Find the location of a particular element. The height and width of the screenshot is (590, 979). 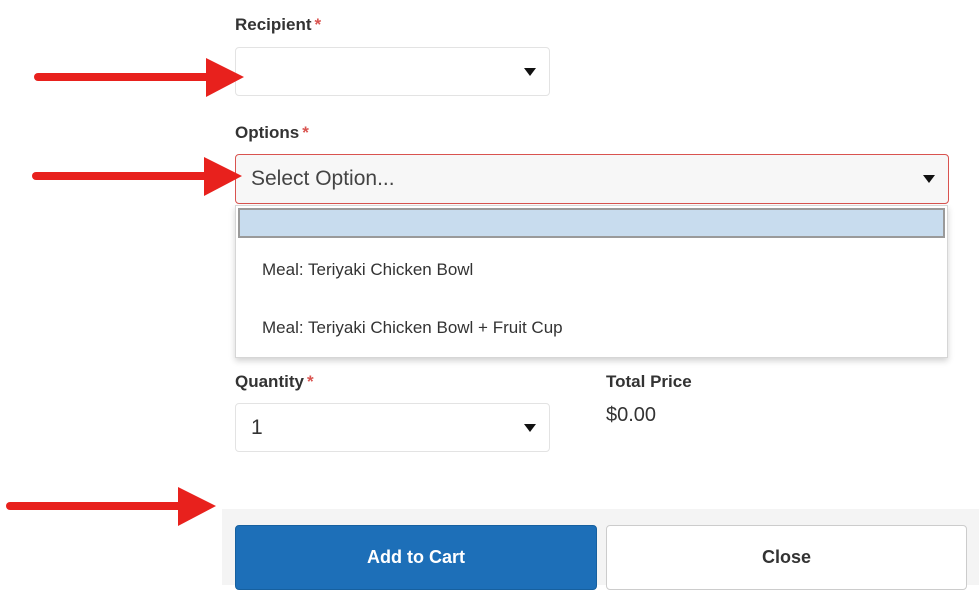

options-label: Options * is located at coordinates (272, 133).